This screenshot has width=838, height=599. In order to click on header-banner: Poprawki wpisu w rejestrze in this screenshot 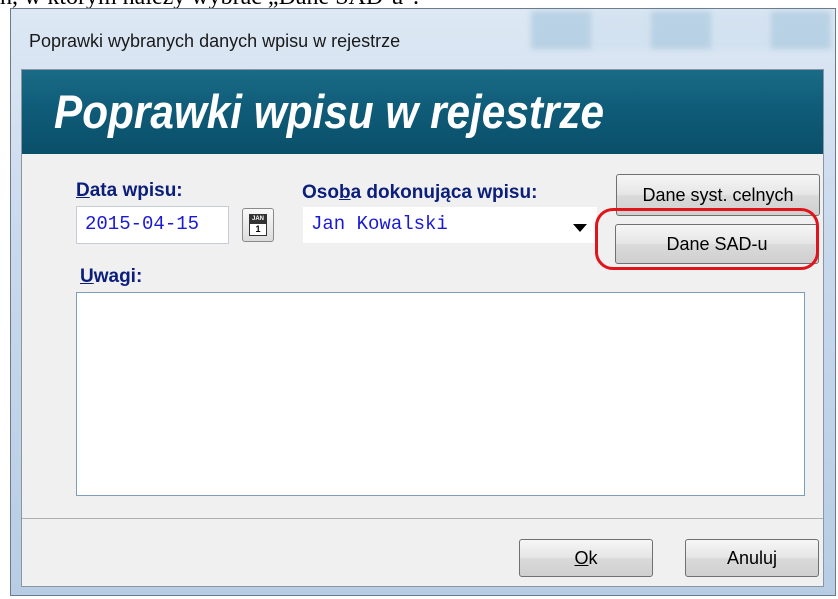, I will do `click(422, 112)`.